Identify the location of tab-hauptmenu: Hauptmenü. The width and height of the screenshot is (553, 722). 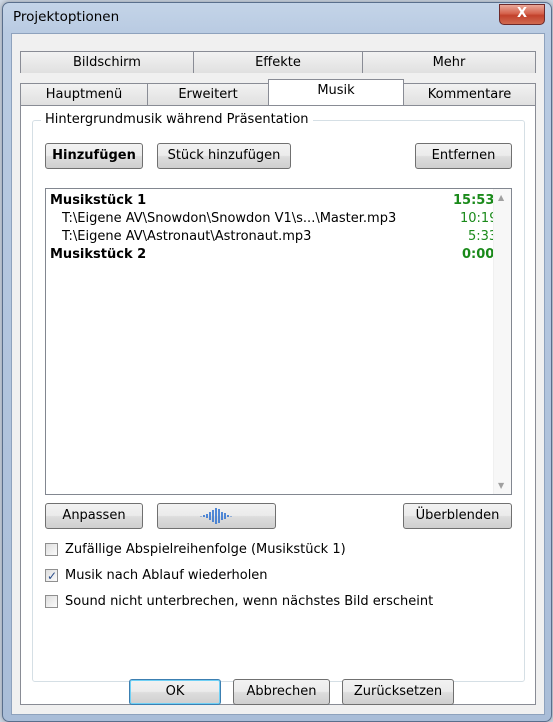
(84, 94).